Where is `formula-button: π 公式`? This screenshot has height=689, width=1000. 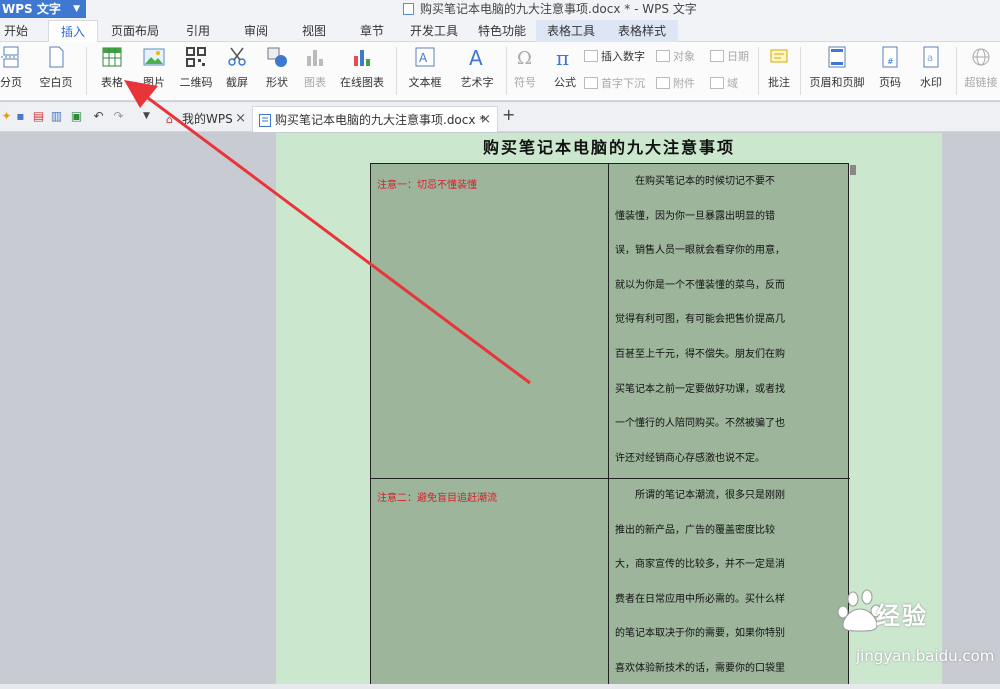
formula-button: π 公式 is located at coordinates (565, 68).